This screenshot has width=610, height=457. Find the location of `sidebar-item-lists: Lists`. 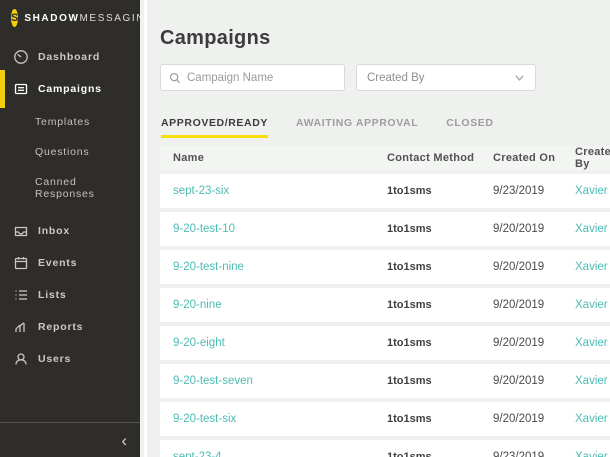

sidebar-item-lists: Lists is located at coordinates (70, 295).